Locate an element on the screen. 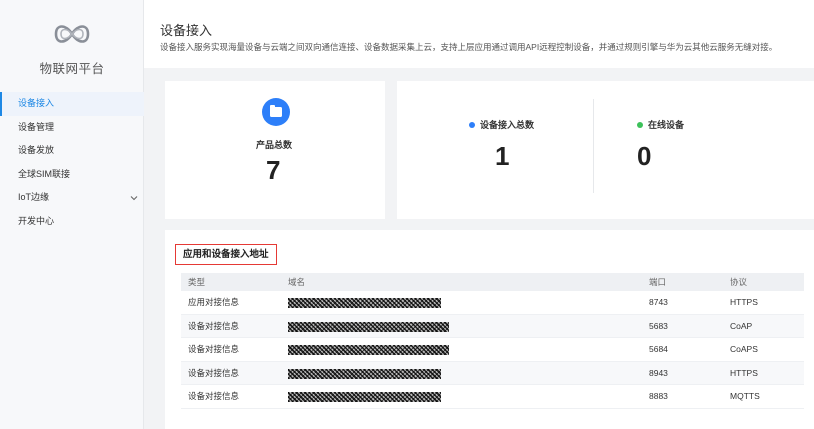  green-dot-icon is located at coordinates (640, 125).